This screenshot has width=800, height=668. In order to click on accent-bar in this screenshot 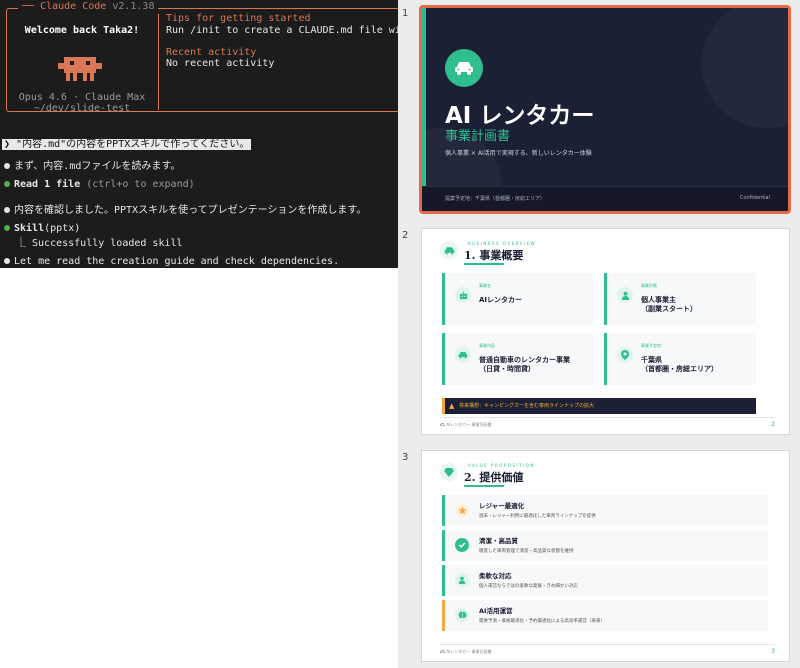, I will do `click(424, 109)`.